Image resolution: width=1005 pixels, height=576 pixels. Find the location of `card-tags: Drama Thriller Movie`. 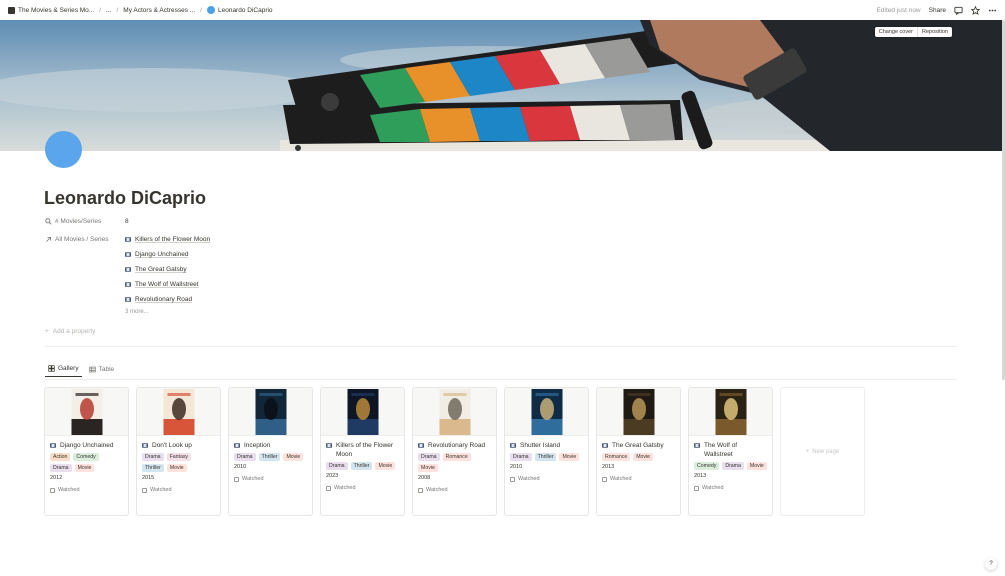

card-tags: Drama Thriller Movie is located at coordinates (362, 466).